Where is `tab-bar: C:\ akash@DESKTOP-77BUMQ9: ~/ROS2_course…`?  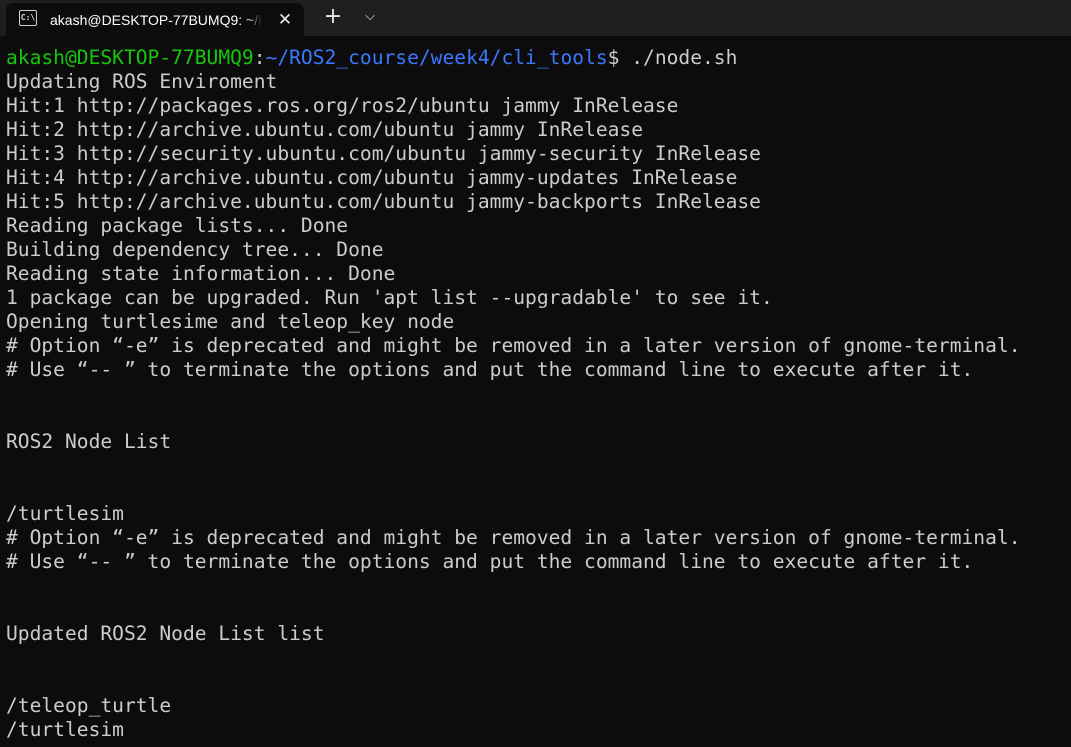
tab-bar: C:\ akash@DESKTOP-77BUMQ9: ~/ROS2_course… is located at coordinates (535, 18).